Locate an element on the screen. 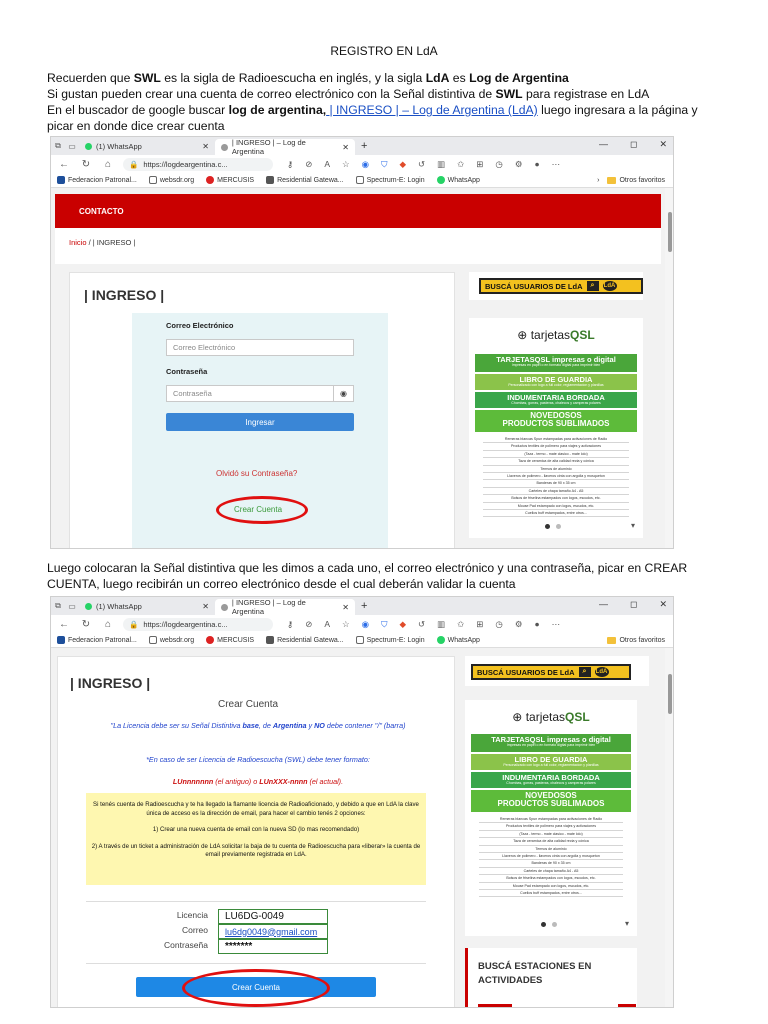 The image size is (768, 1024). breadcrumb-home: Inicio is located at coordinates (78, 242).